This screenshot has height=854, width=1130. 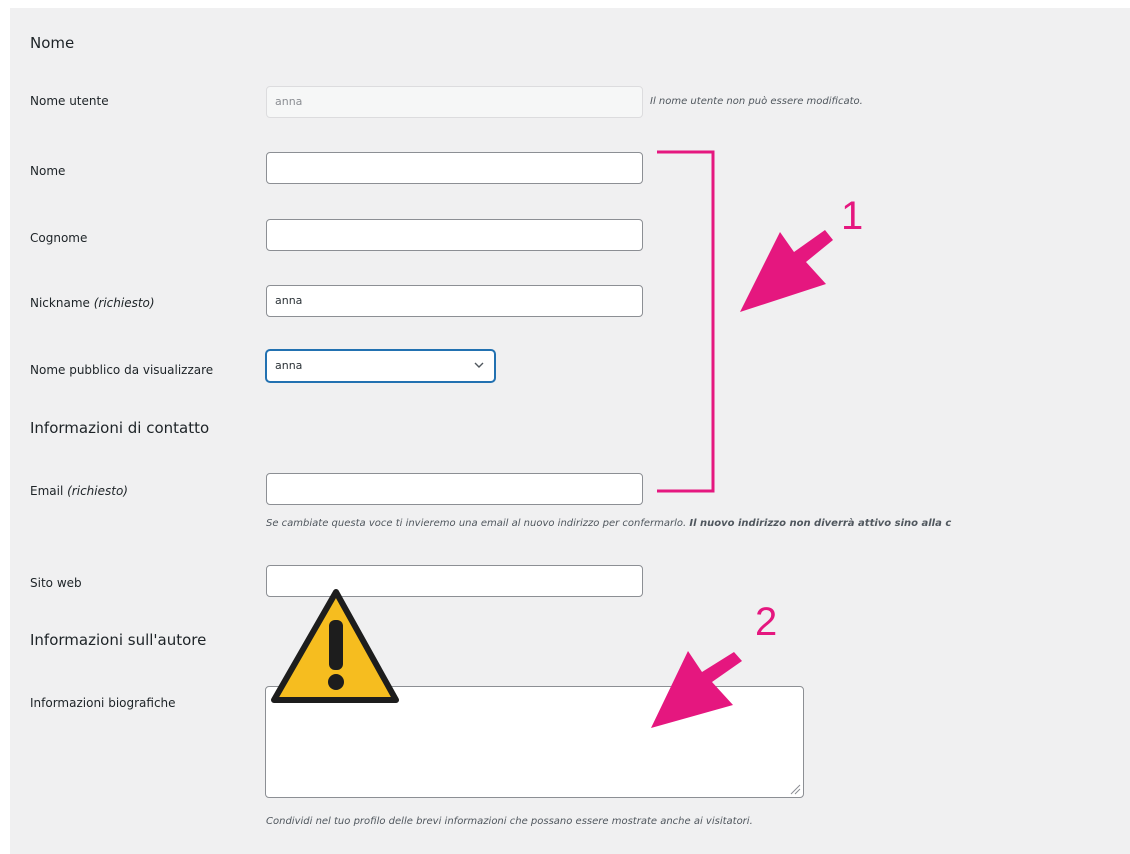 I want to click on first-name-field, so click(x=454, y=168).